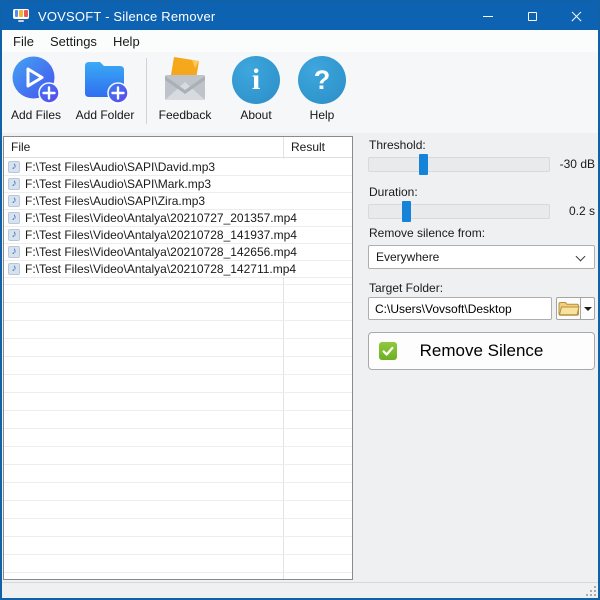 The image size is (600, 600). Describe the element at coordinates (115, 201) in the screenshot. I see `file-path: F:\Test Files\Audio\SAPI\Zira.mp3` at that location.